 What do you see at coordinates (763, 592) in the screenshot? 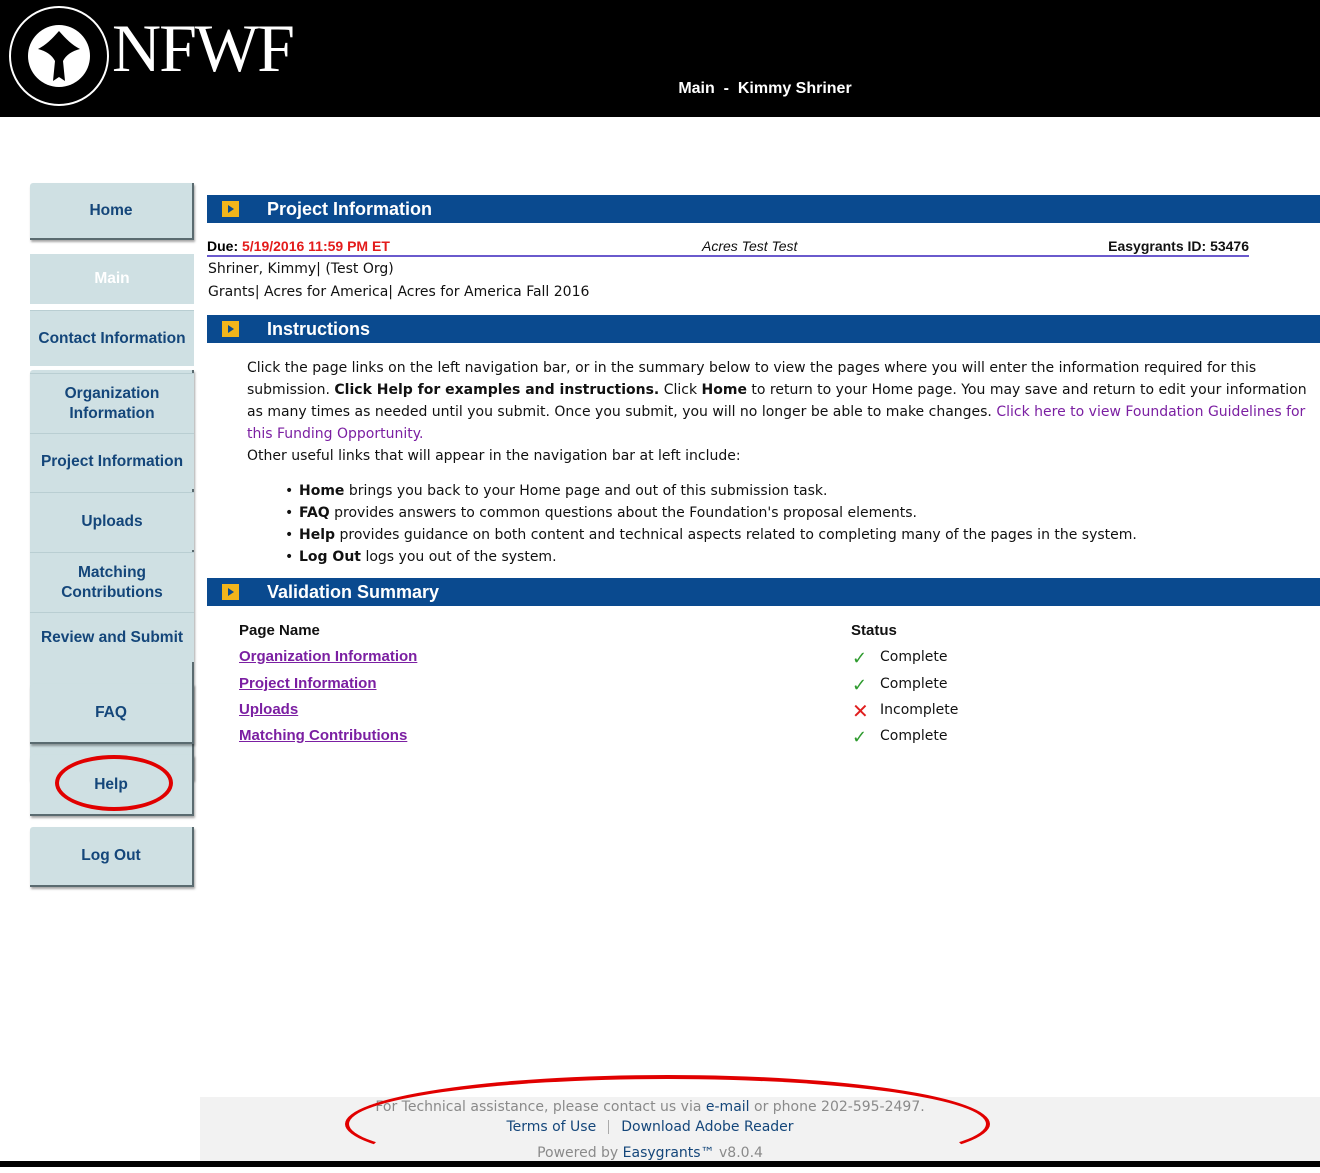
I see `validation-summary-header: Validation Summary` at bounding box center [763, 592].